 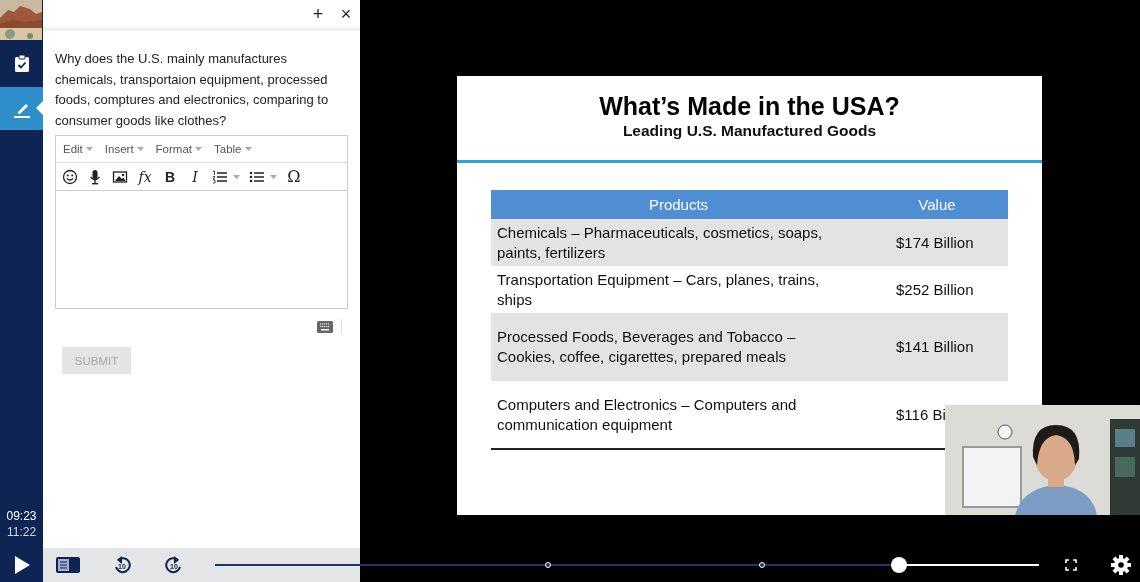 I want to click on forward-icon, so click(x=174, y=565).